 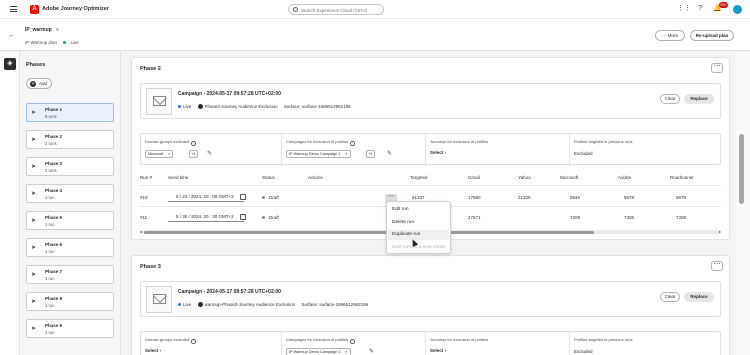 What do you see at coordinates (70, 301) in the screenshot?
I see `phase-item-8: ➤ Phase 8 1 run` at bounding box center [70, 301].